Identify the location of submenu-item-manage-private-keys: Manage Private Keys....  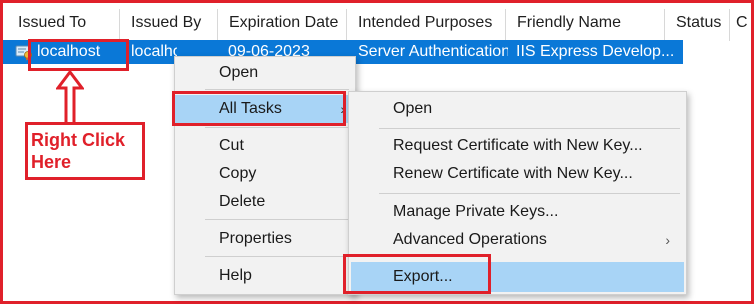
(517, 212).